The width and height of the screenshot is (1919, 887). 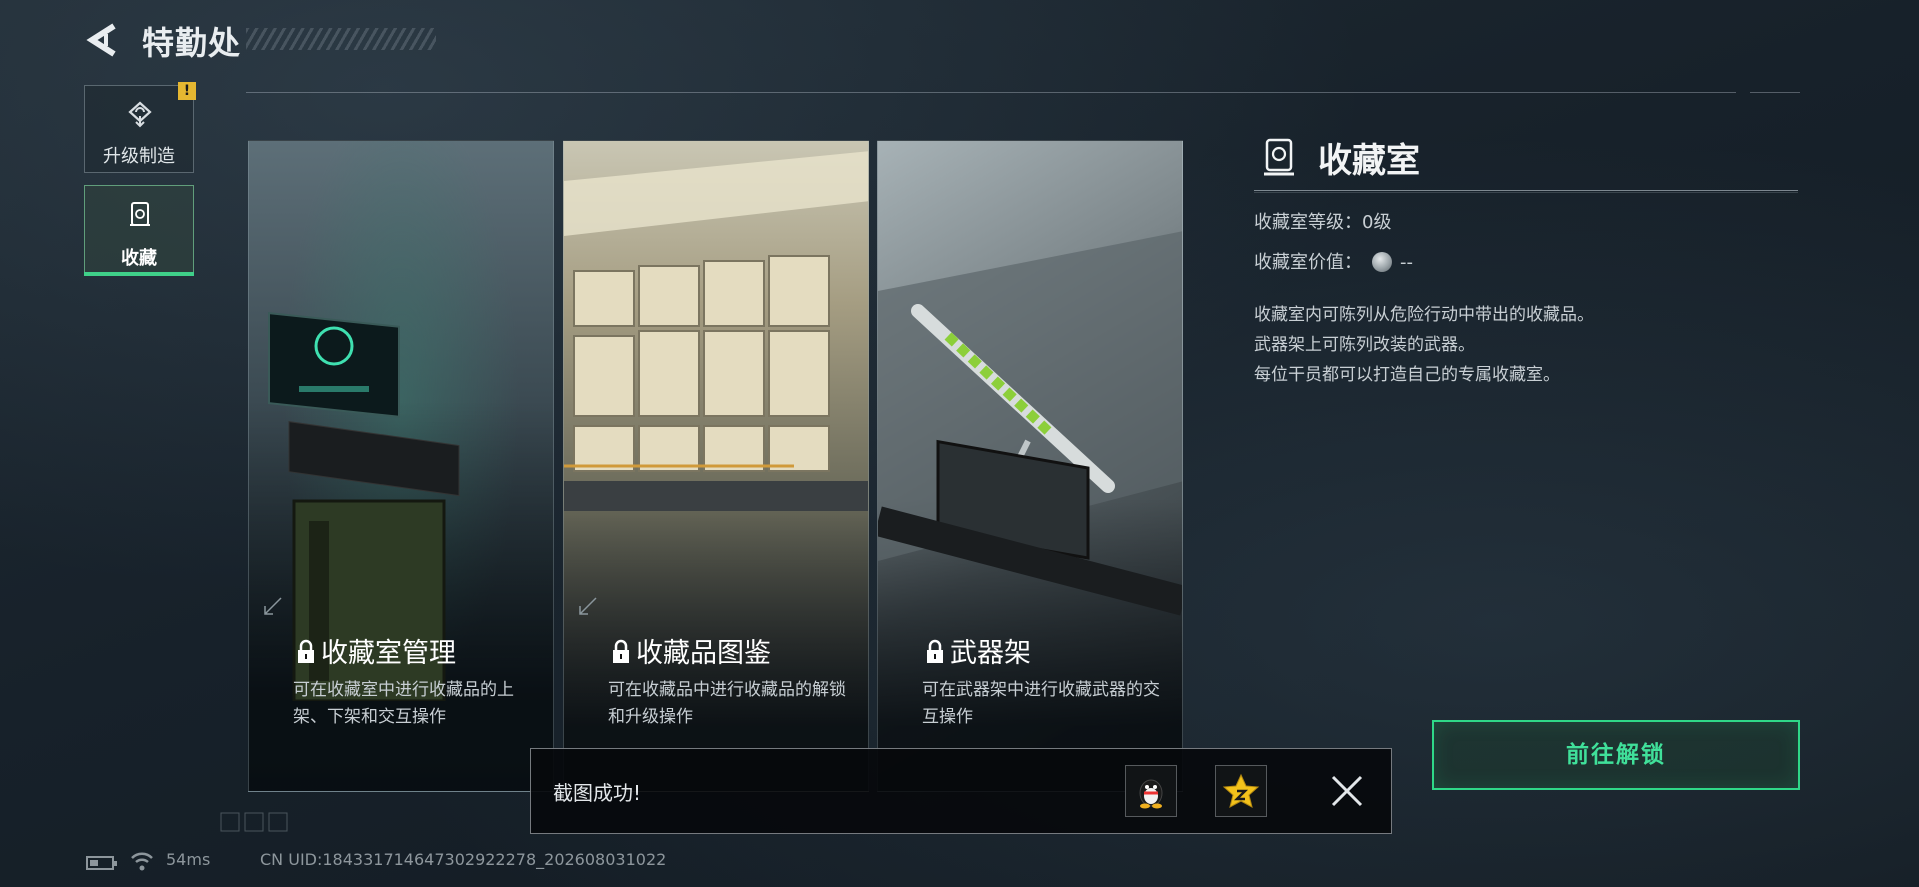 What do you see at coordinates (142, 861) in the screenshot?
I see `wifi-icon` at bounding box center [142, 861].